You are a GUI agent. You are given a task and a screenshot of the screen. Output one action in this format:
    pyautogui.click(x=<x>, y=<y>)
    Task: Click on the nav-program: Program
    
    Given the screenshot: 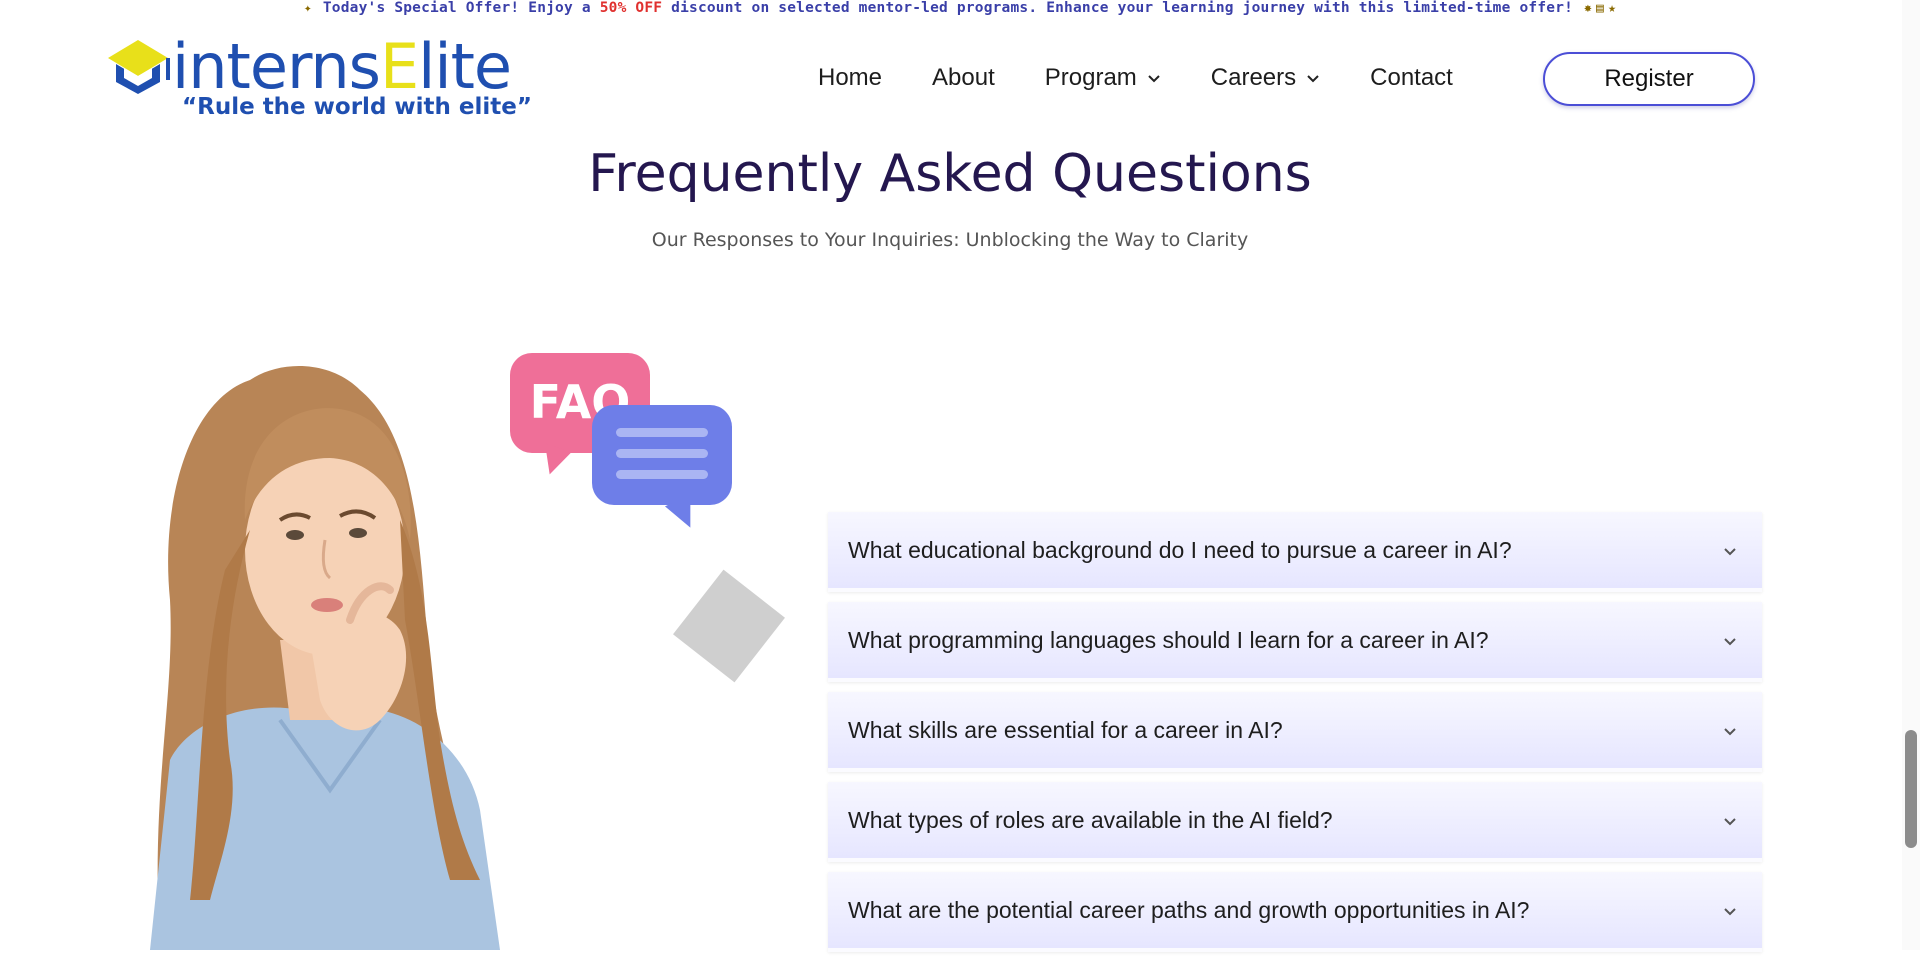 What is the action you would take?
    pyautogui.click(x=1103, y=78)
    